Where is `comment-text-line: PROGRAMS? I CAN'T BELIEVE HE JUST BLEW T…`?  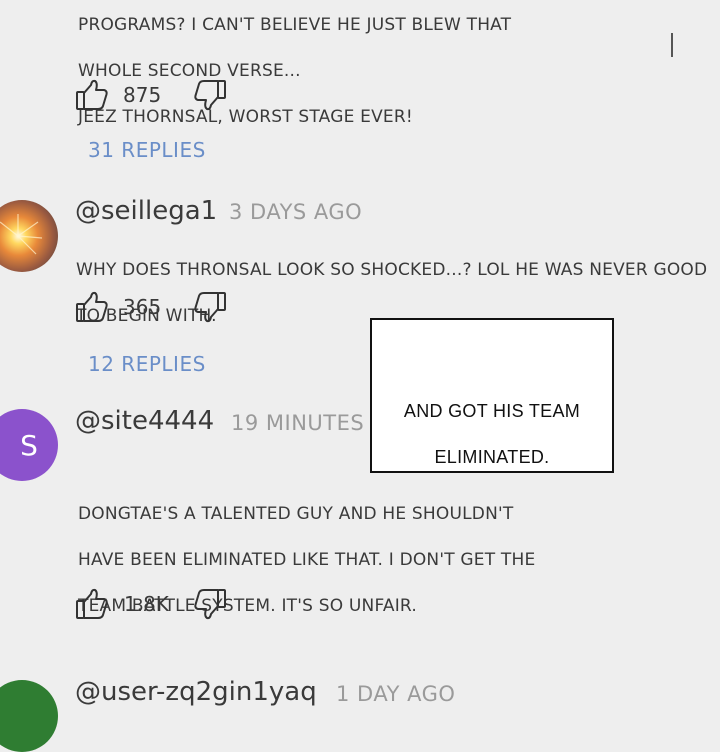 comment-text-line: PROGRAMS? I CAN'T BELIEVE HE JUST BLEW T… is located at coordinates (295, 25).